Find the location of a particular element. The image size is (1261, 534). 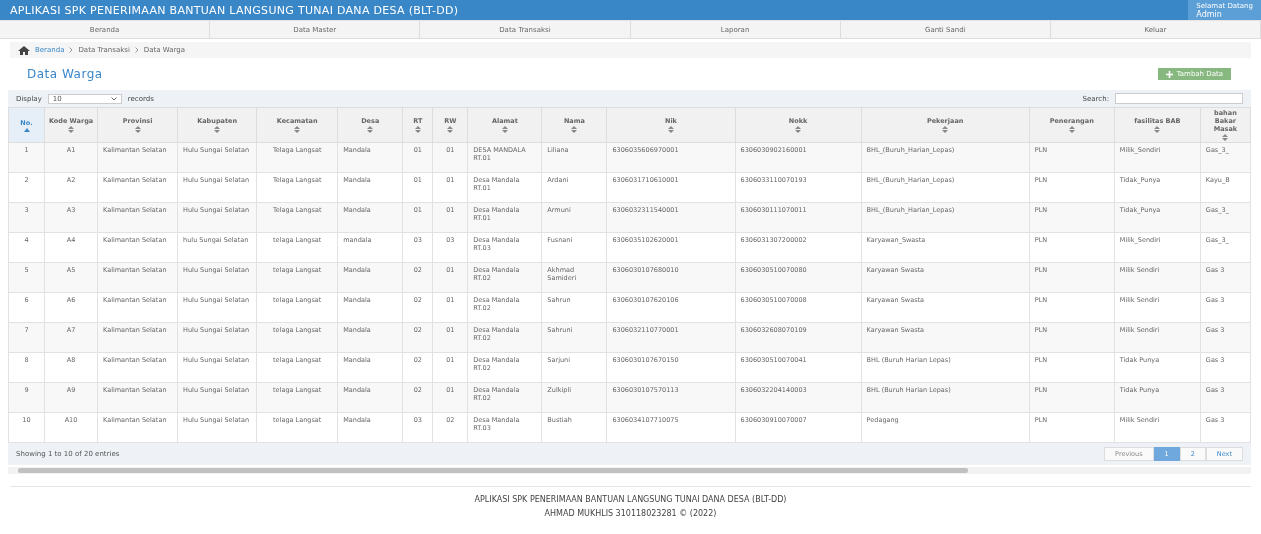

plus-icon is located at coordinates (1169, 74).